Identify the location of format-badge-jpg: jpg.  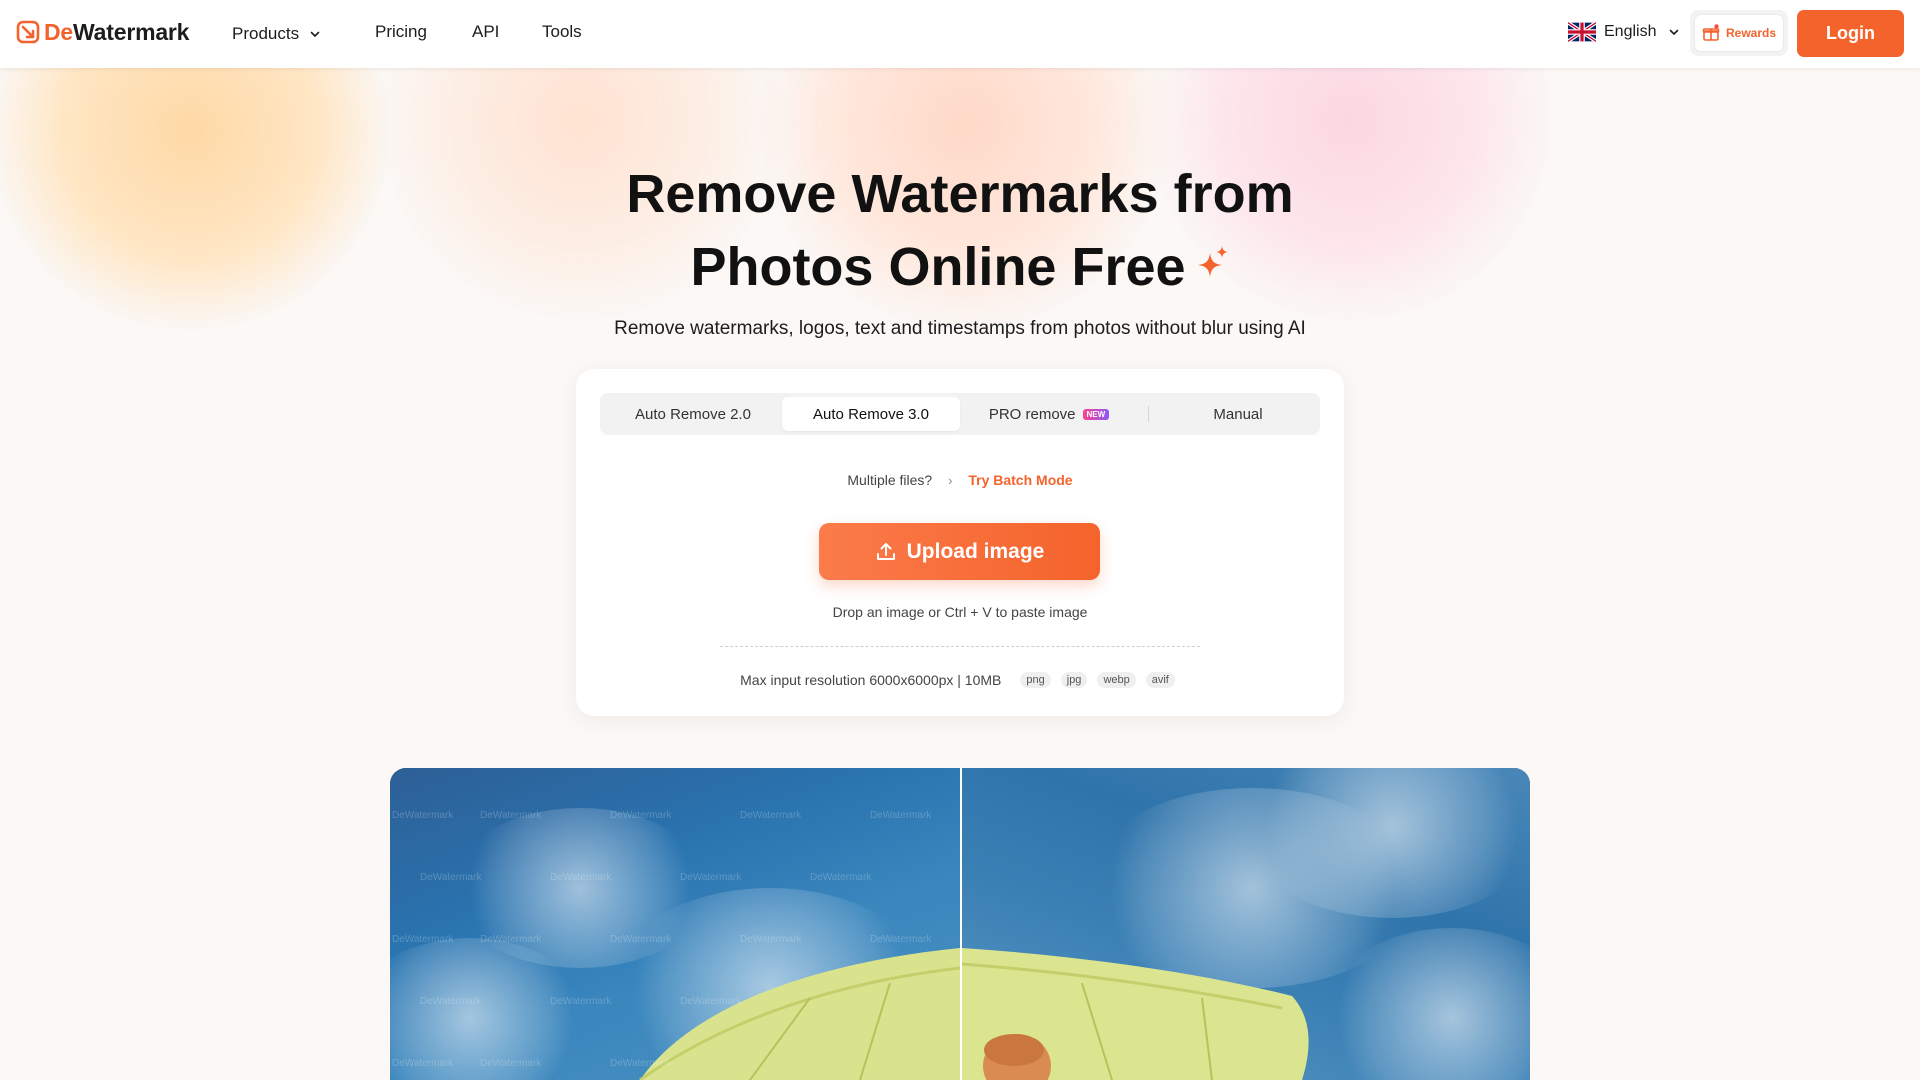
(1074, 680).